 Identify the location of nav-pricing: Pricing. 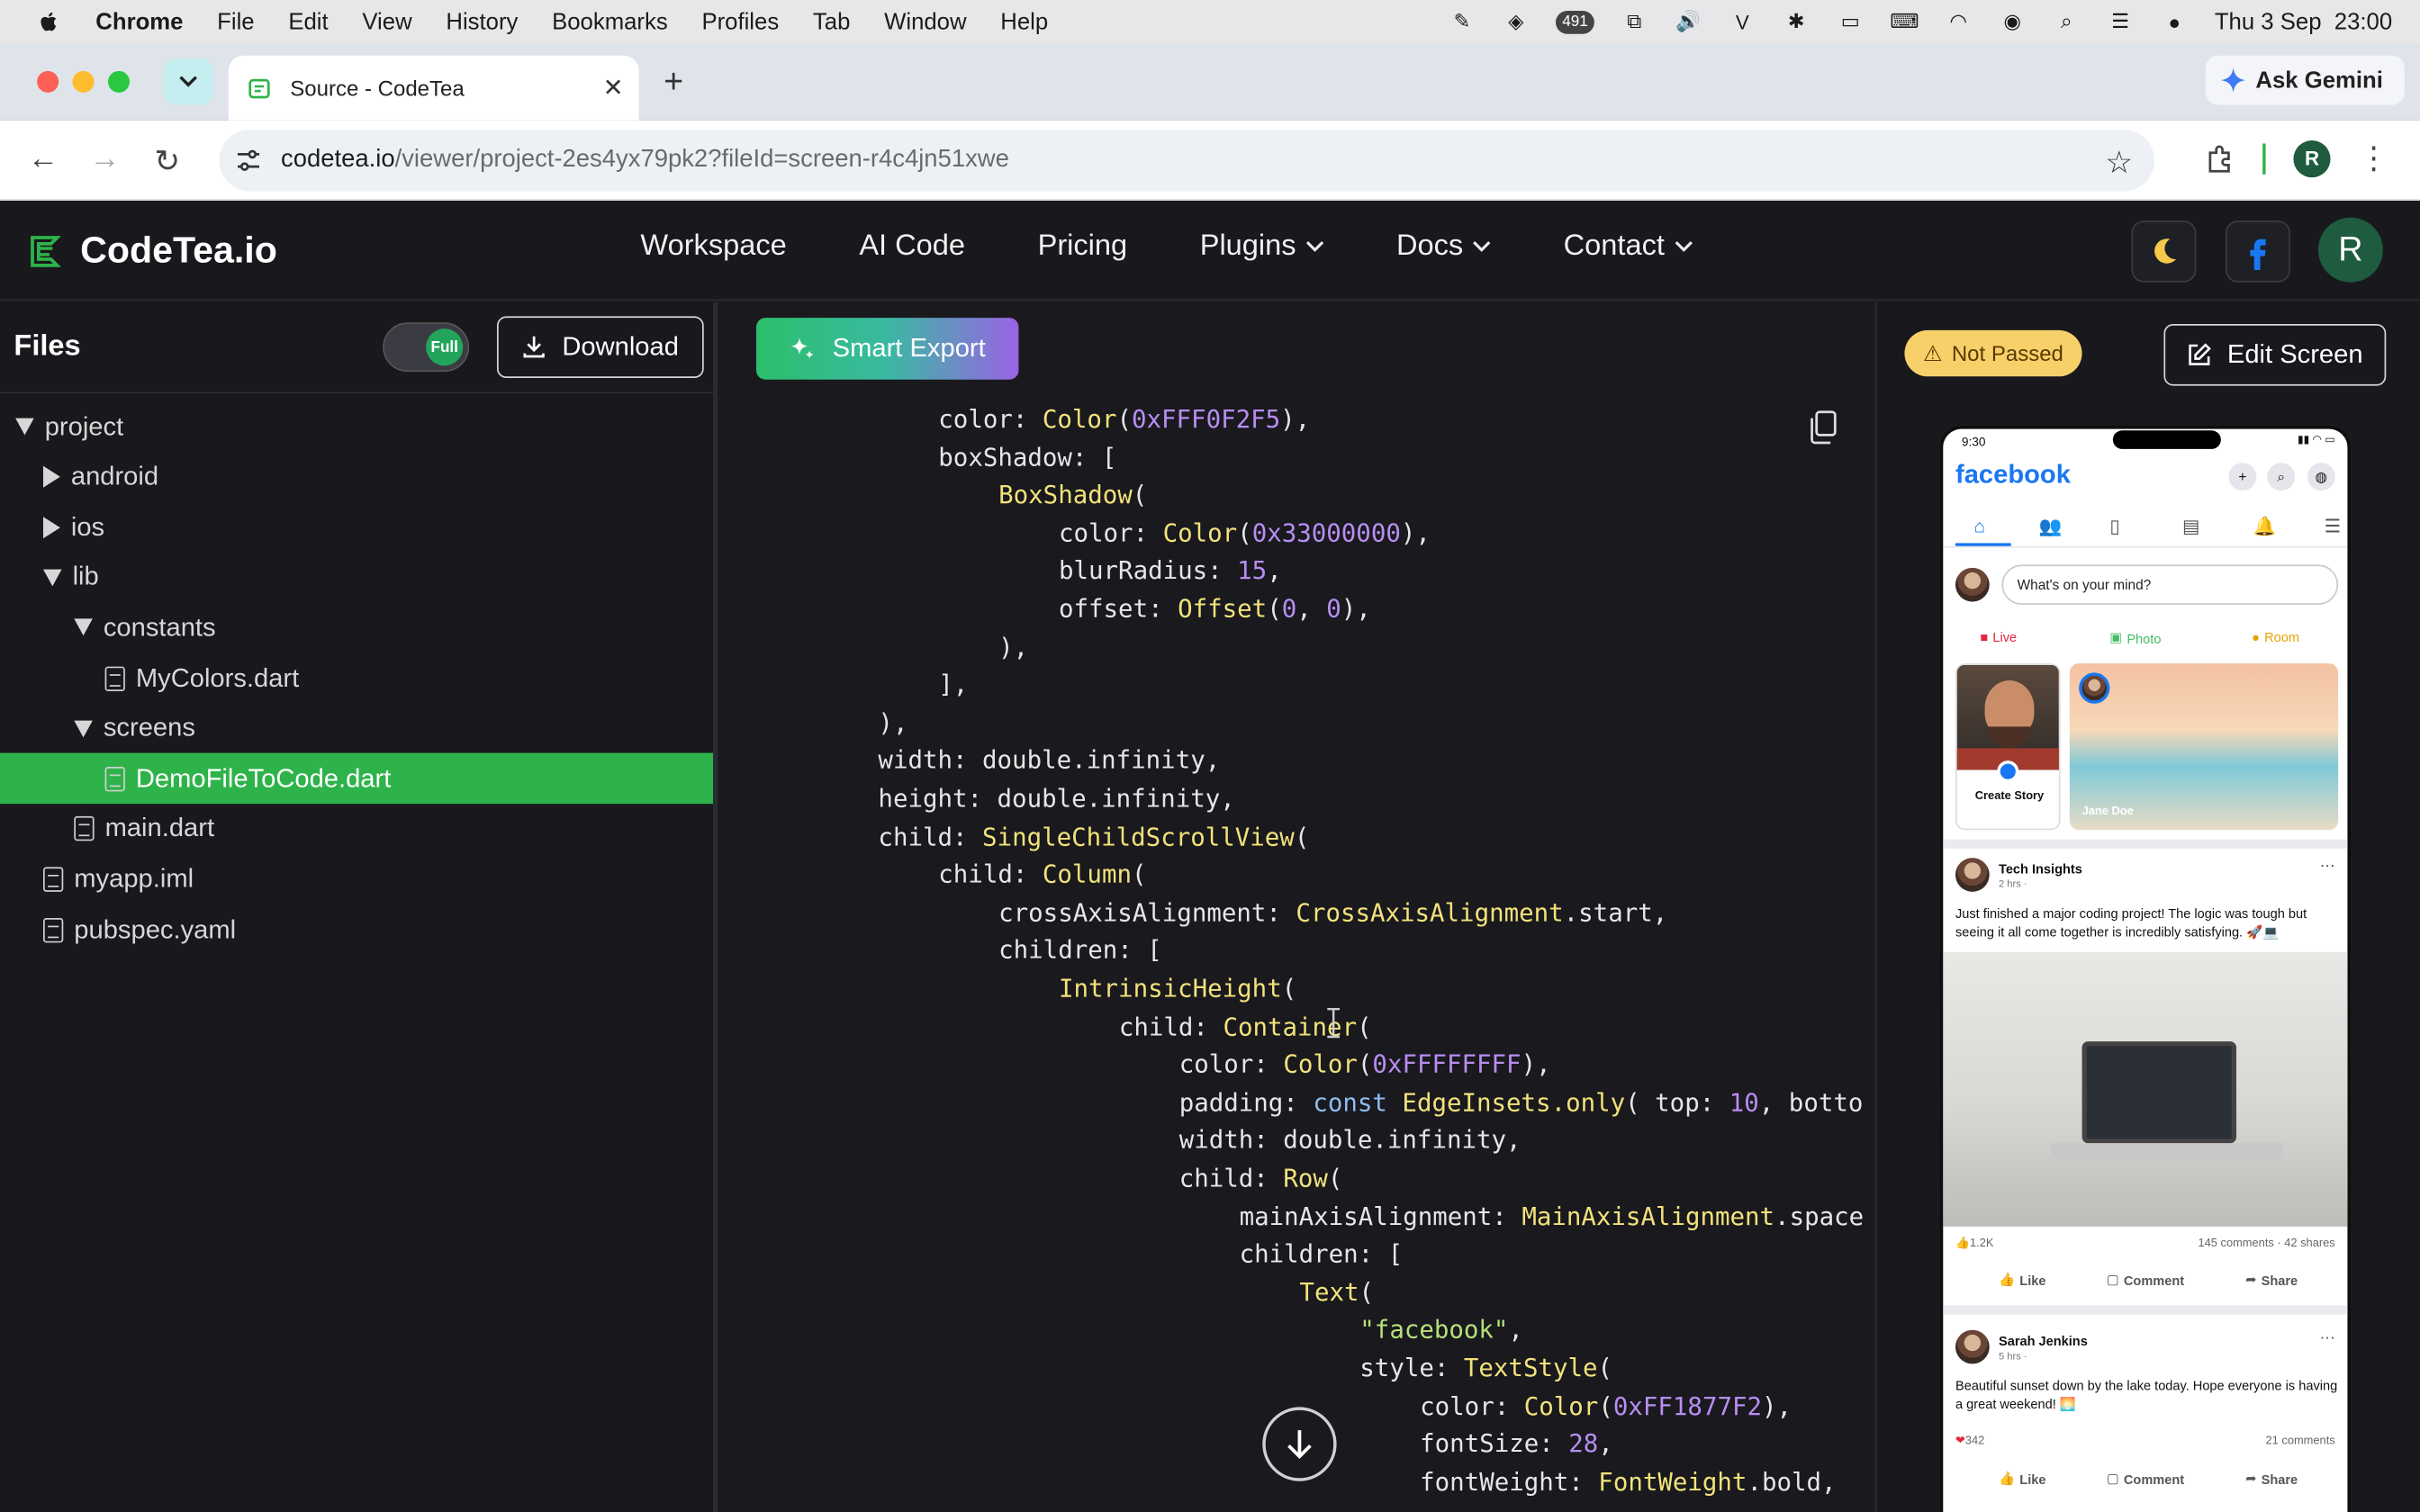
(1083, 247).